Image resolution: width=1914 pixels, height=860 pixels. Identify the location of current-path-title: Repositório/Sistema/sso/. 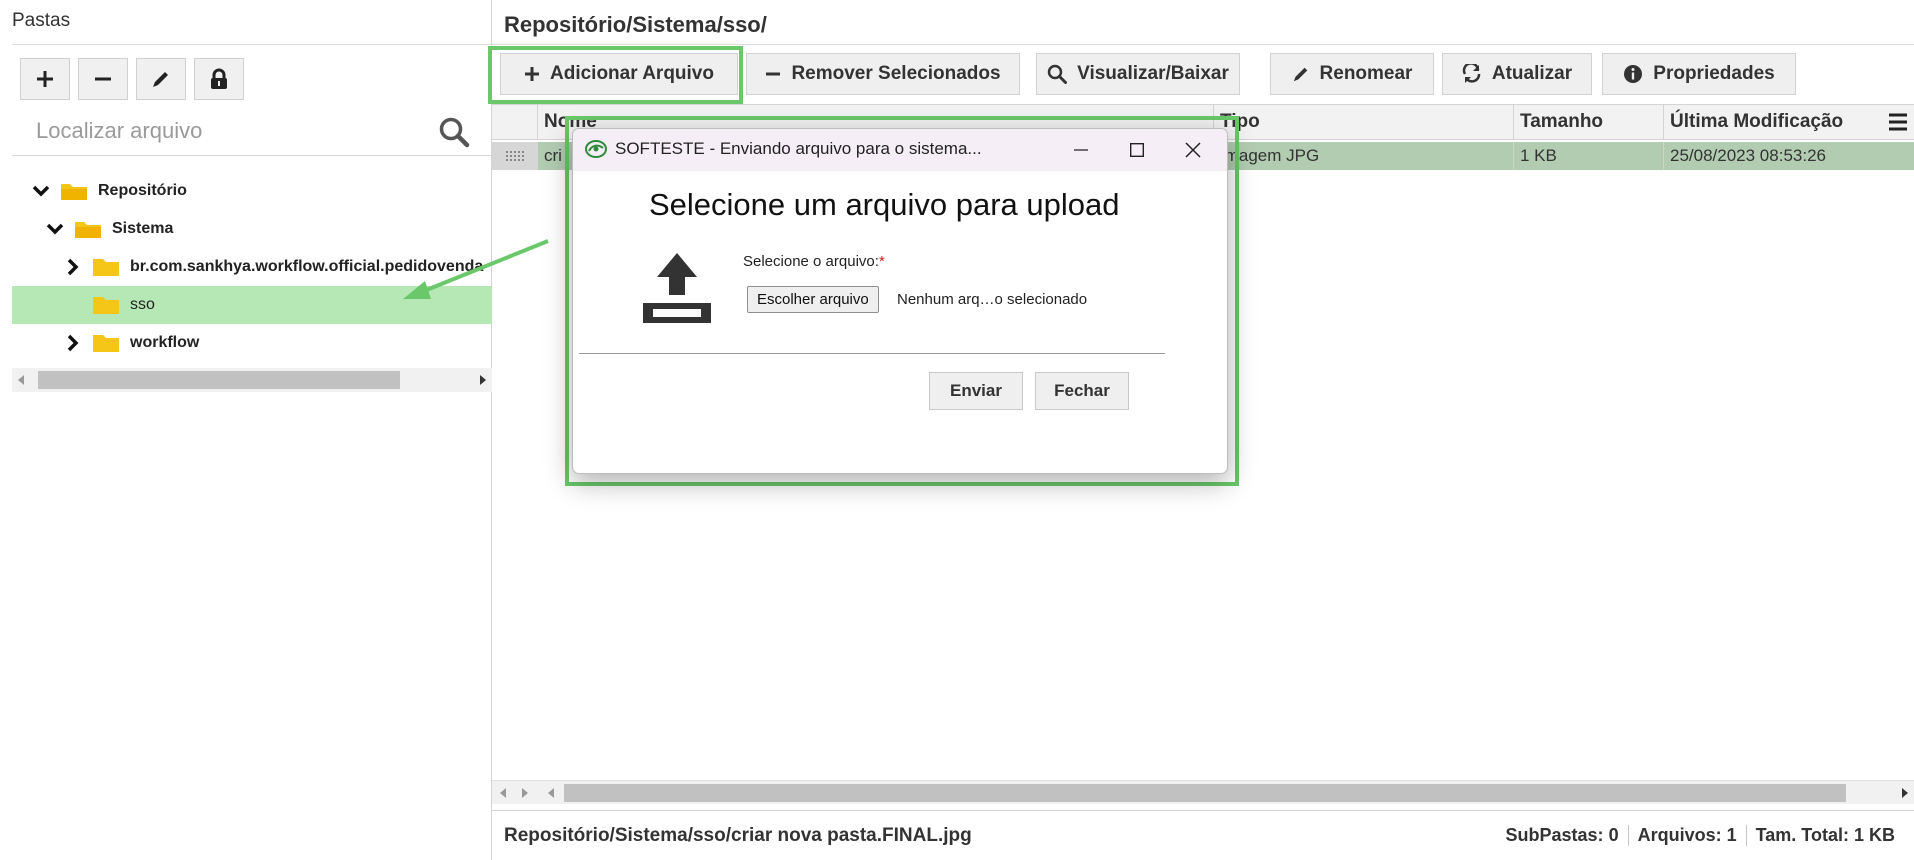
(635, 24).